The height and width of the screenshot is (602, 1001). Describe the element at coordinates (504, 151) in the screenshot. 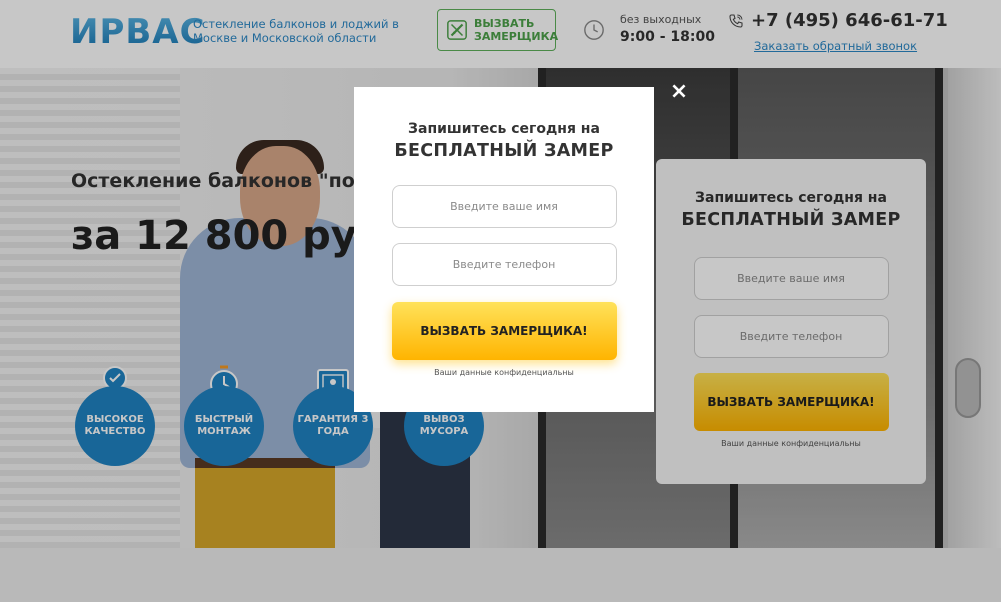

I see `modal-title: БЕСПЛАТНЫЙ ЗАМЕР` at that location.